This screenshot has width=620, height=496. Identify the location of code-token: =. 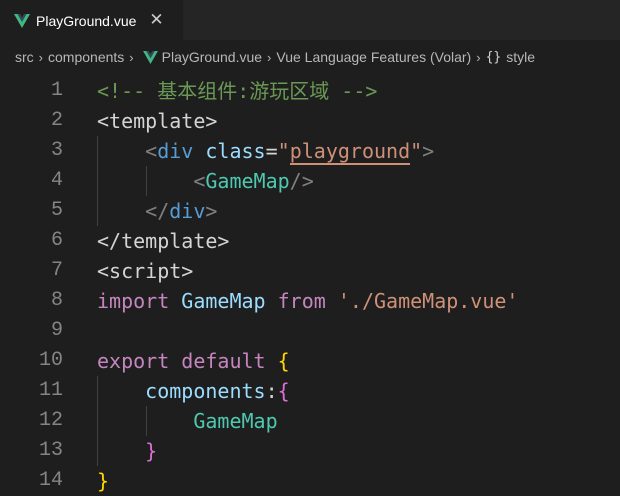
(271, 151).